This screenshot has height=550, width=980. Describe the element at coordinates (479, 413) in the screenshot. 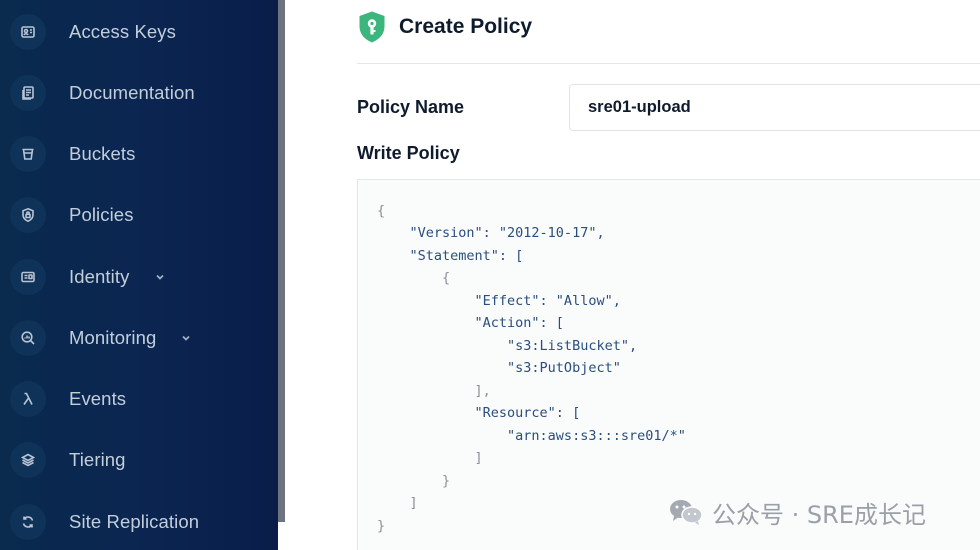

I see `code-line: "Resource": [` at that location.